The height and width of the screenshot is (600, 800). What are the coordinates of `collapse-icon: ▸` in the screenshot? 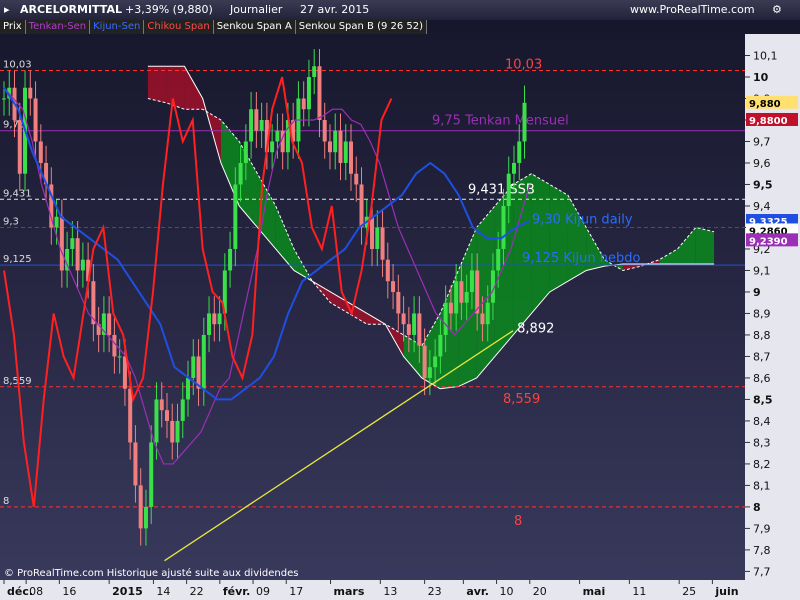 It's located at (7, 9).